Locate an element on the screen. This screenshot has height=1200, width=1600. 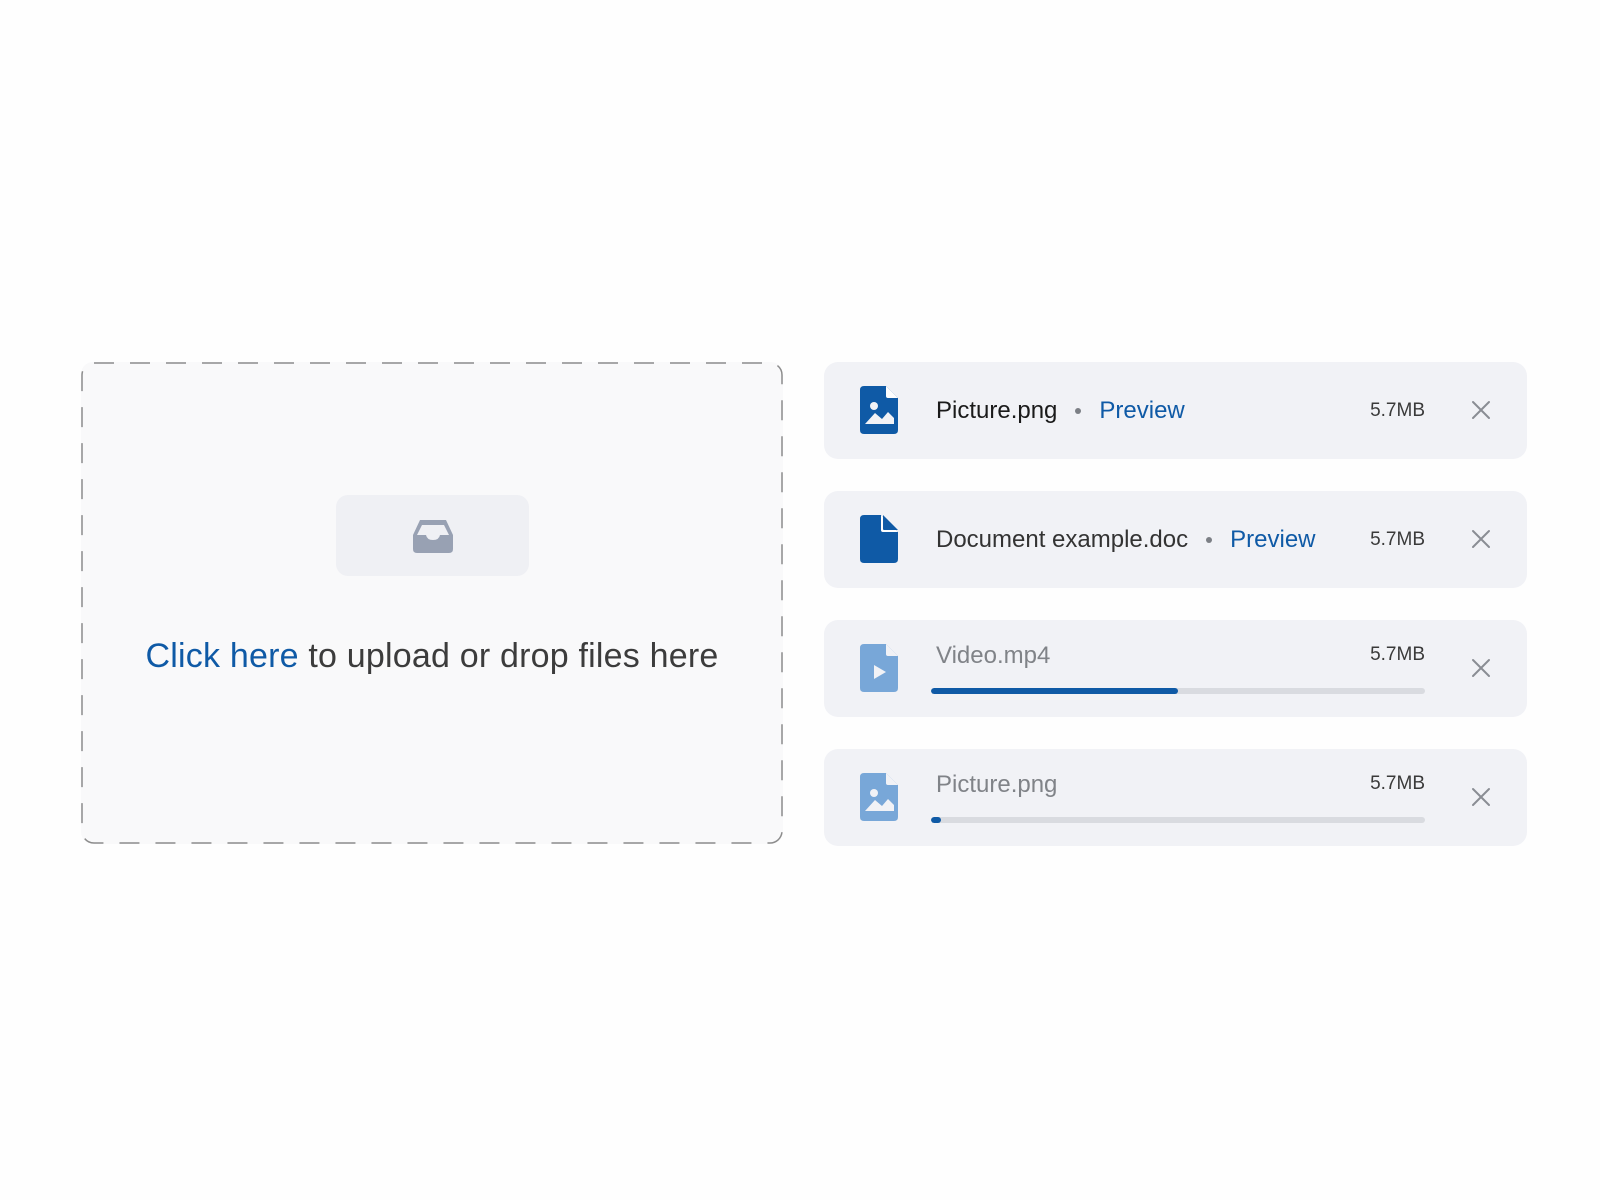
click-here-link: Click here is located at coordinates (222, 656).